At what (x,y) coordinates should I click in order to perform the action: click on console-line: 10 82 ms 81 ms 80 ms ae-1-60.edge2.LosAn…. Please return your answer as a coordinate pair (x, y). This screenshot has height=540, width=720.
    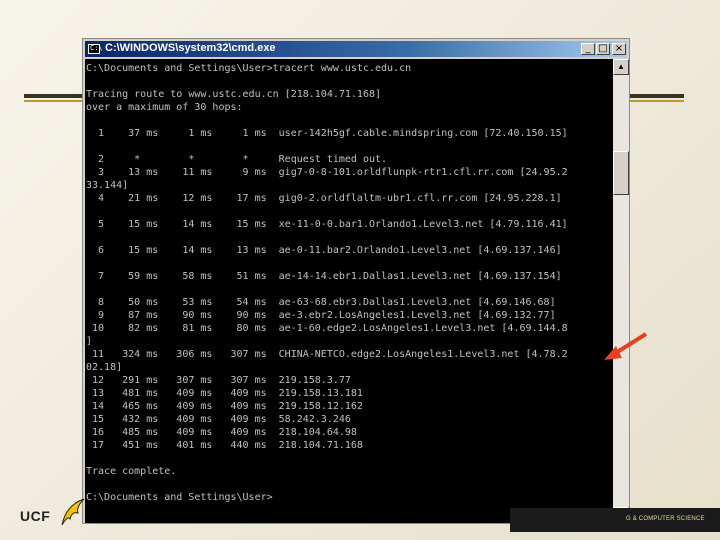
    Looking at the image, I should click on (327, 328).